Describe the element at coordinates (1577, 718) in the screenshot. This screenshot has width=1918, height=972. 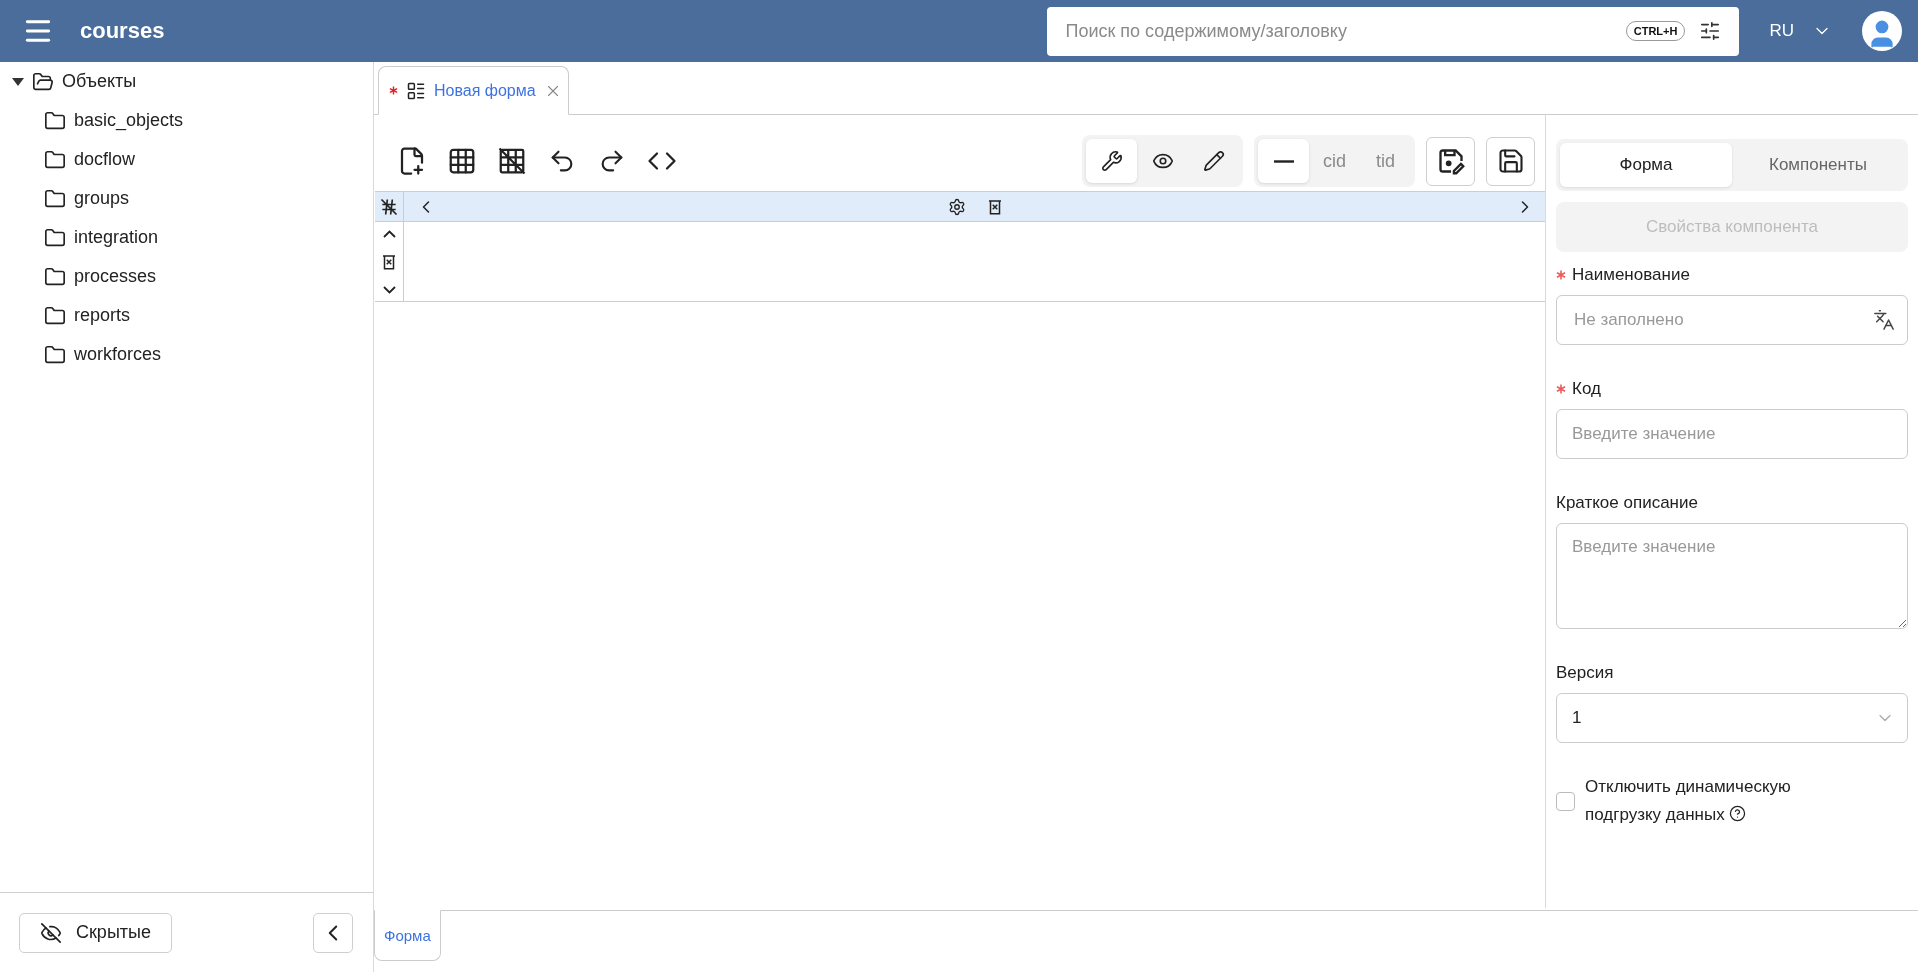
I see `select-value: 1` at that location.